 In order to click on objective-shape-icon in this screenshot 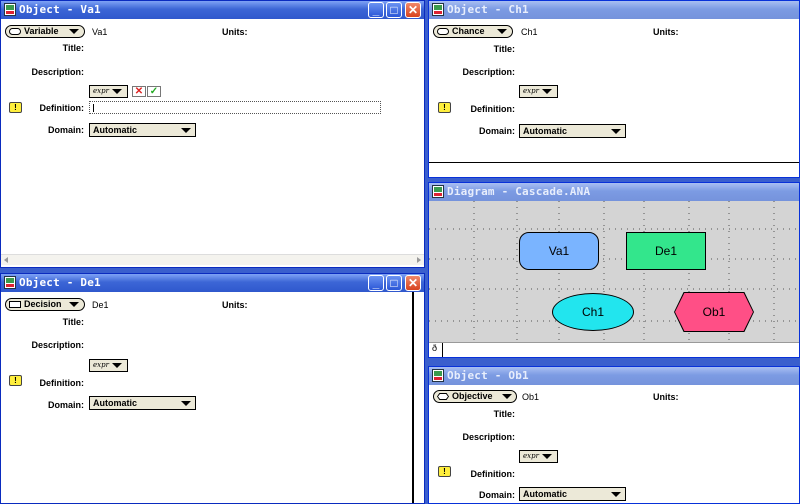, I will do `click(443, 396)`.